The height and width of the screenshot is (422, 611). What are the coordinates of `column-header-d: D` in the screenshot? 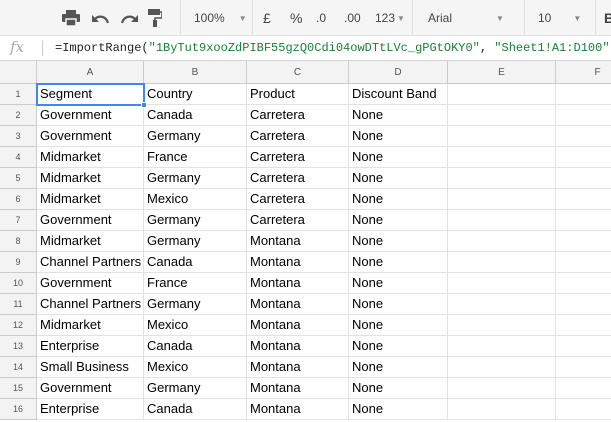 It's located at (398, 72).